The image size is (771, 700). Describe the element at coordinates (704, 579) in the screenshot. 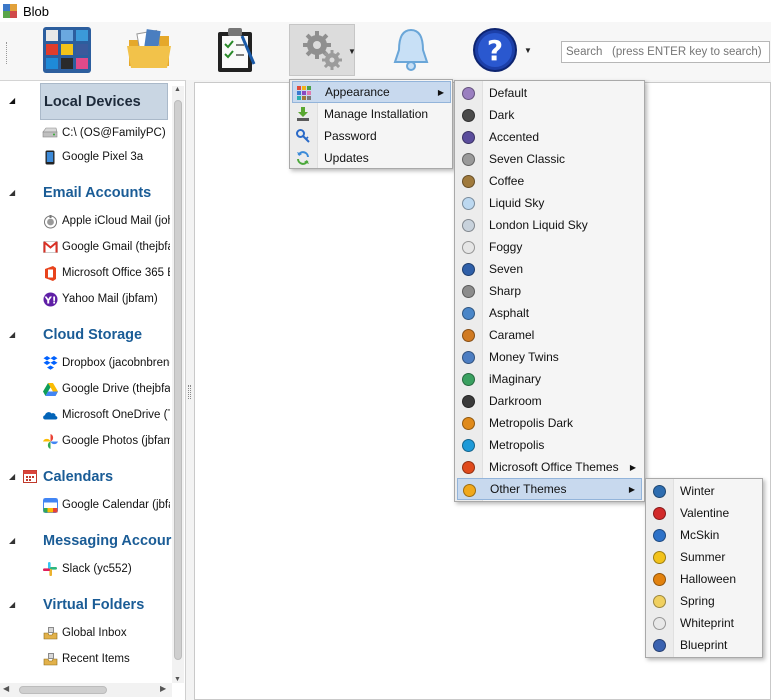

I see `menu-item-halloween: Halloween` at that location.